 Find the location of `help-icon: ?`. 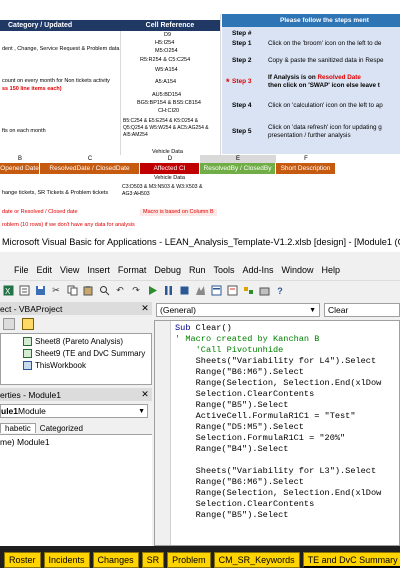

help-icon: ? is located at coordinates (280, 291).